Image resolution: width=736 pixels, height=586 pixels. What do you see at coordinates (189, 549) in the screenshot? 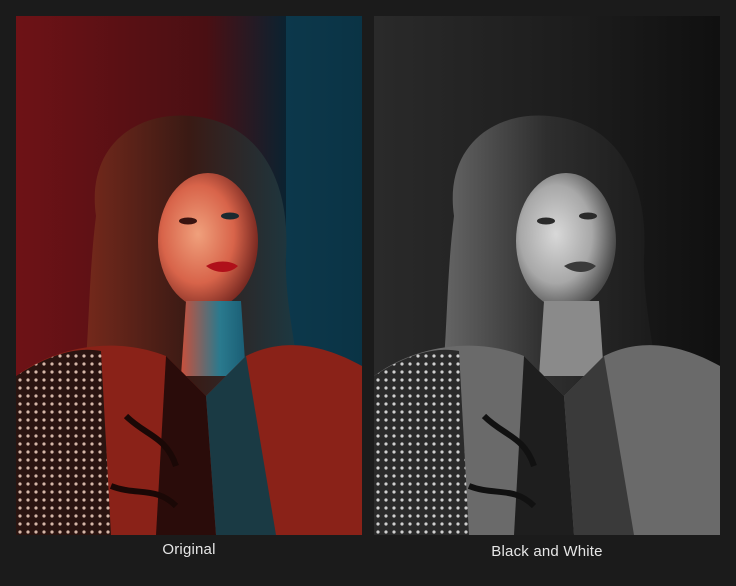
I see `original-caption: Original` at bounding box center [189, 549].